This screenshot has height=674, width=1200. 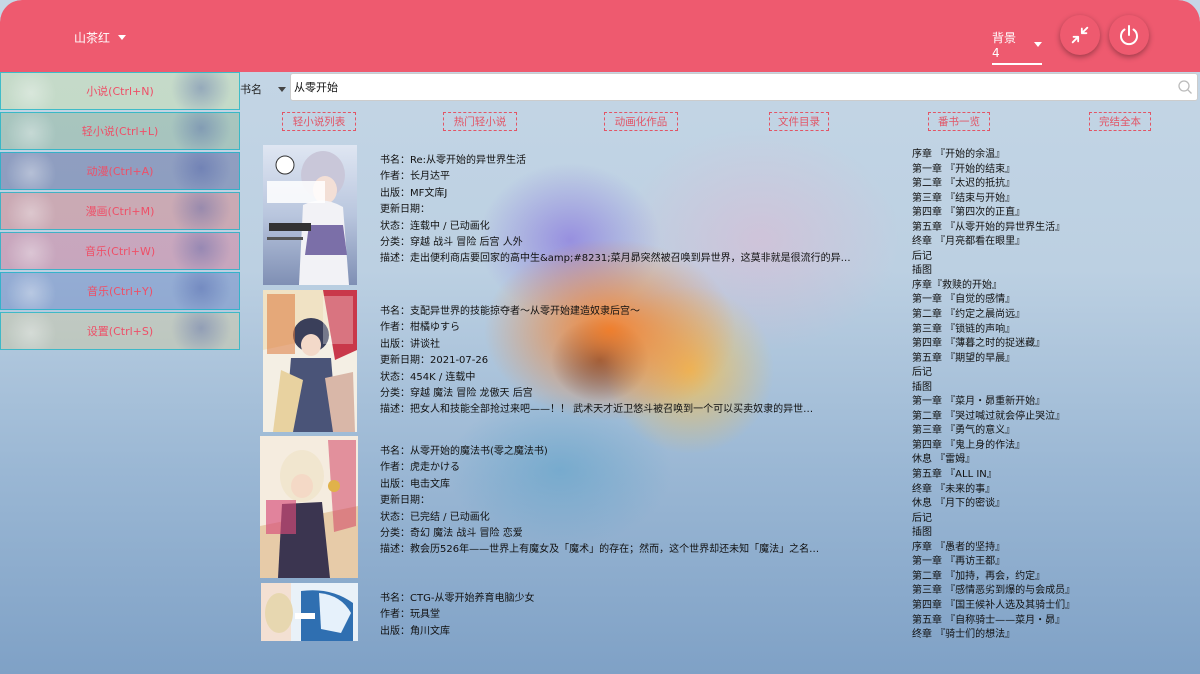 I want to click on tag-popular-light-novels: 热门轻小说, so click(x=480, y=121).